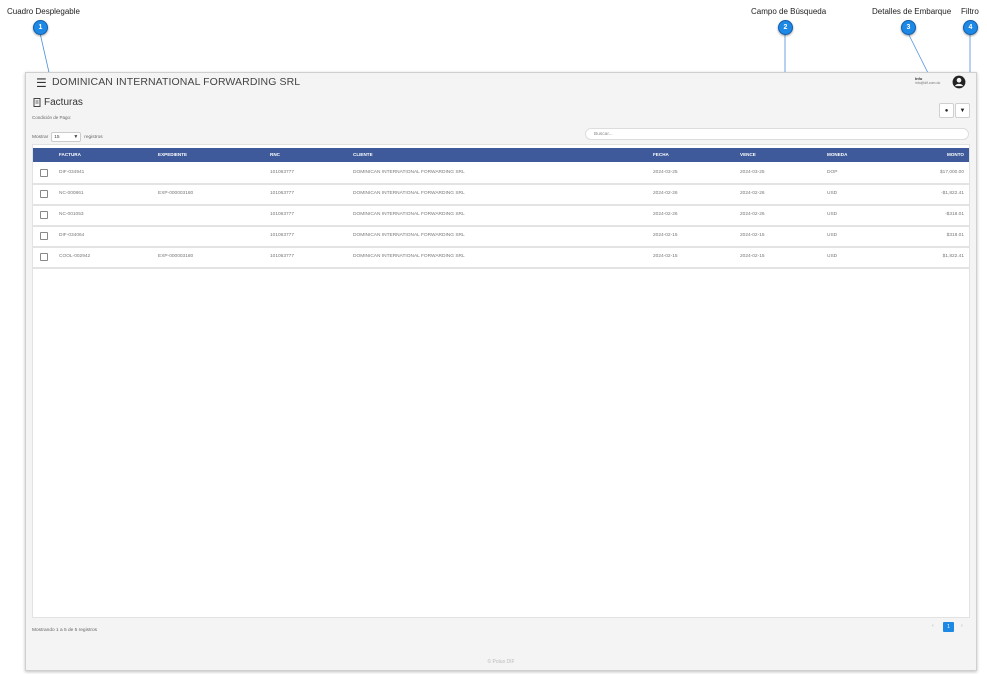 The height and width of the screenshot is (674, 987). I want to click on cell-factura: DIF-034941, so click(72, 172).